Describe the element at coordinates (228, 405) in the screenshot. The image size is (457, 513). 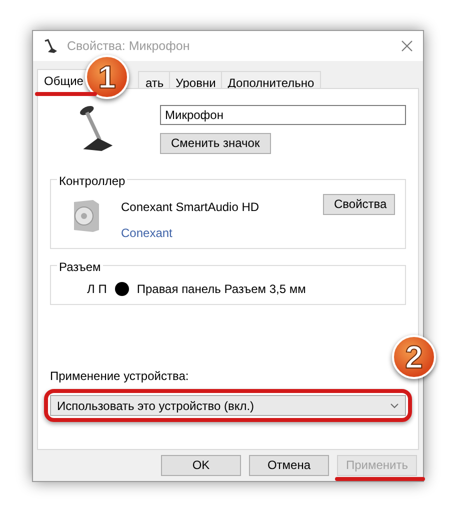
I see `usage-dropdown: Использовать это устройство (вкл.)` at that location.